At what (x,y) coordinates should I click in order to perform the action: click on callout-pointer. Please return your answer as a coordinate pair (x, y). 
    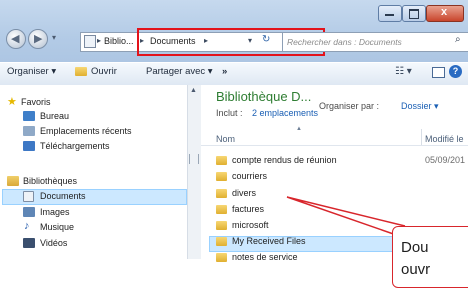
    Looking at the image, I should click on (346, 217).